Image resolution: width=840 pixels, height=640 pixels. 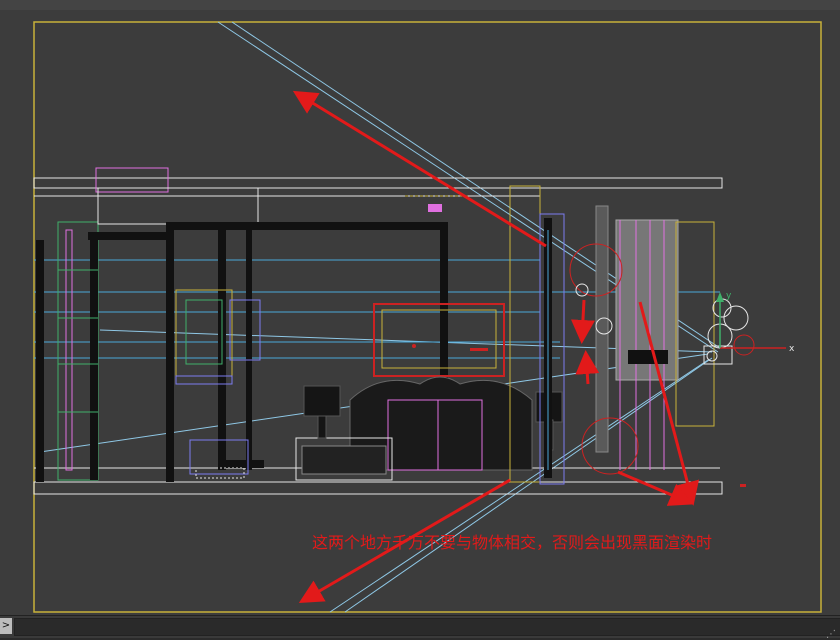 I want to click on annotation-text: 这两个地方千万不要与物体相交，否则会出现黑面渲染时, so click(x=512, y=542).